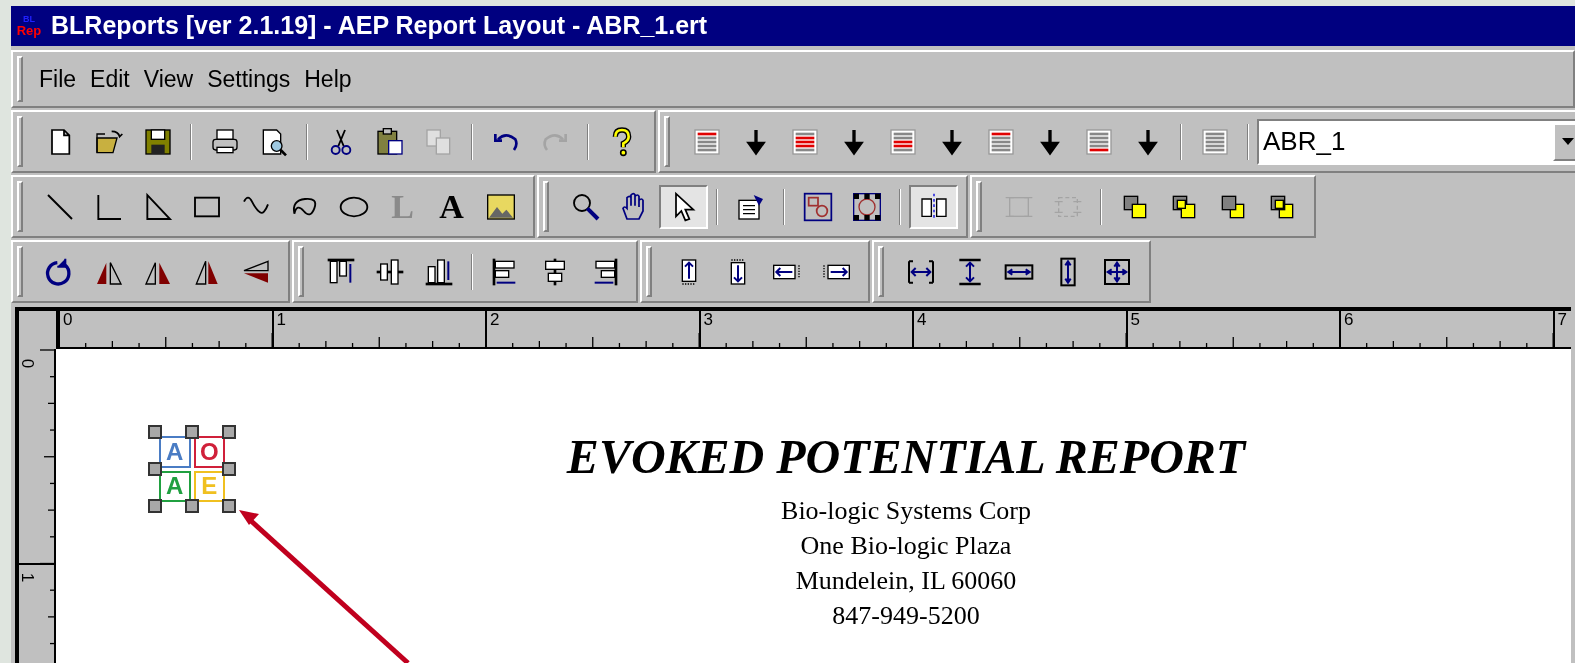 This screenshot has width=1575, height=663. I want to click on ruler-number: 2, so click(495, 319).